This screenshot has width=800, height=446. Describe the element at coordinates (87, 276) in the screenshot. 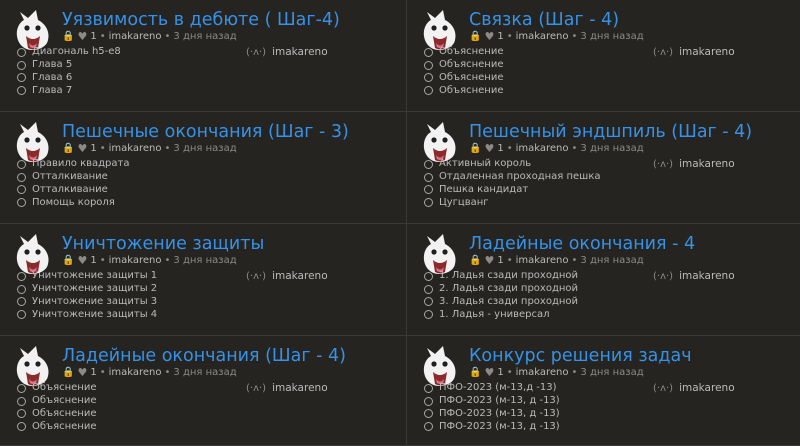

I see `chapter-item: Уничтожение защиты 1` at that location.